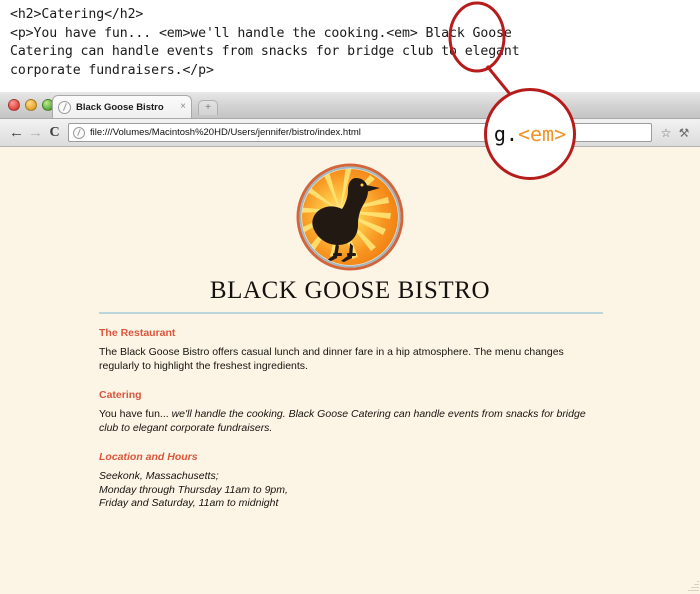 The height and width of the screenshot is (594, 700). Describe the element at coordinates (79, 132) in the screenshot. I see `page-favicon-icon` at that location.